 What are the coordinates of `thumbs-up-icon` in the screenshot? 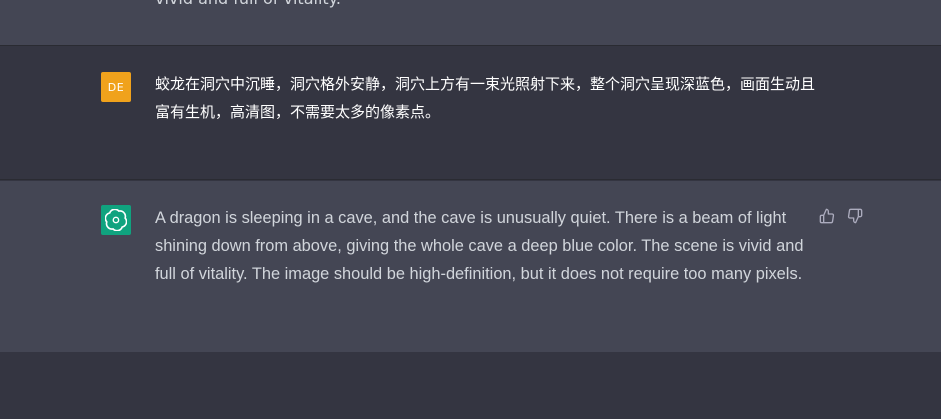 It's located at (827, 216).